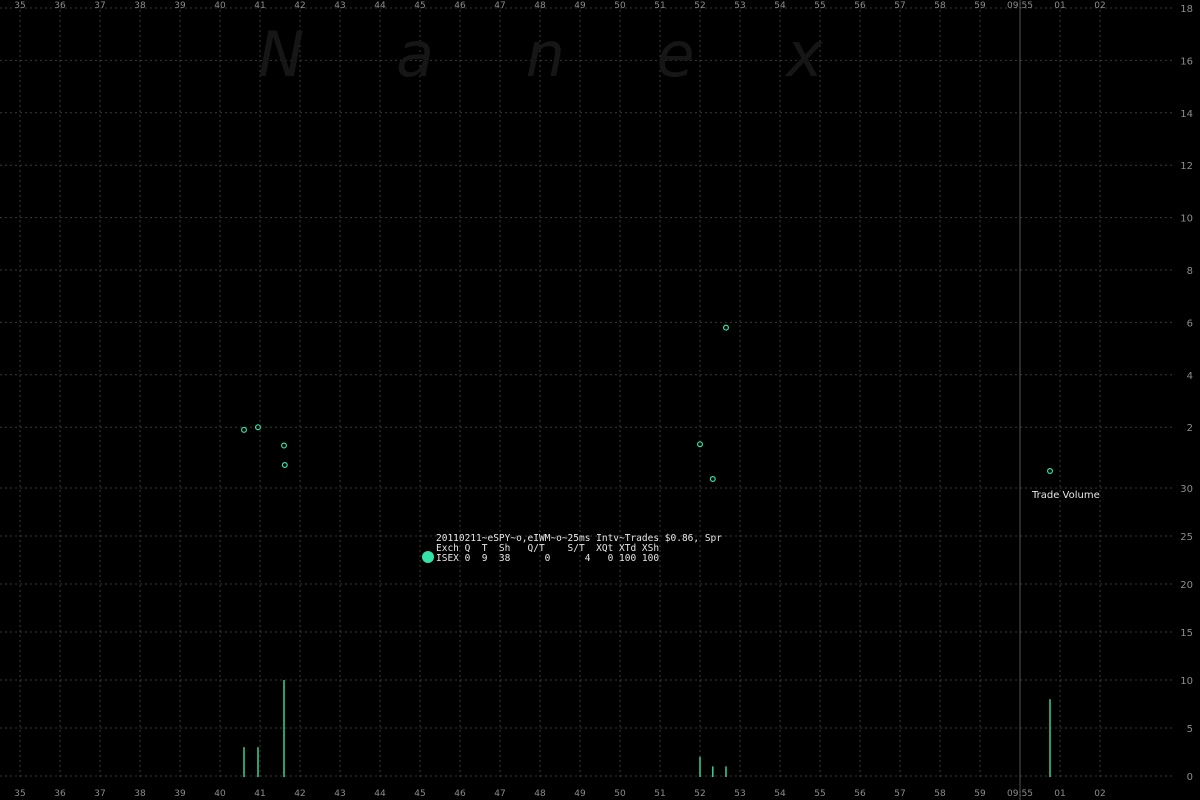 This screenshot has width=1200, height=800. I want to click on x-tick-label-bottom: 50, so click(620, 794).